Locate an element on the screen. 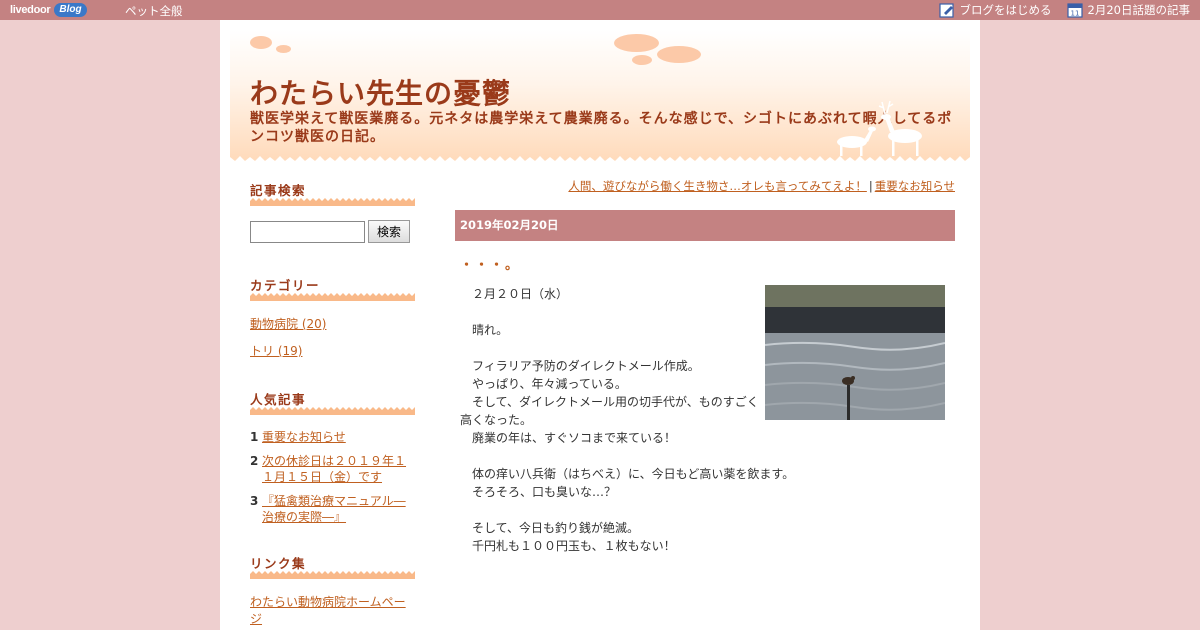  start-blog-link: ブログをはじめる is located at coordinates (995, 10).